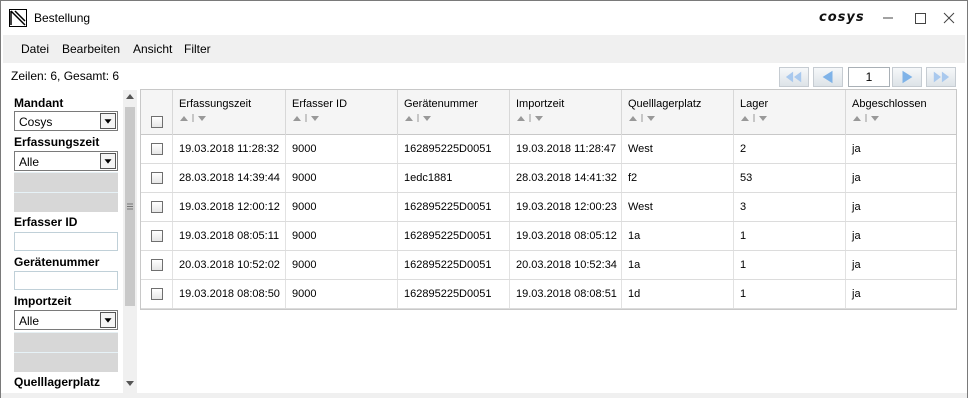 The height and width of the screenshot is (398, 968). What do you see at coordinates (789, 207) in the screenshot?
I see `cell-lager: 3` at bounding box center [789, 207].